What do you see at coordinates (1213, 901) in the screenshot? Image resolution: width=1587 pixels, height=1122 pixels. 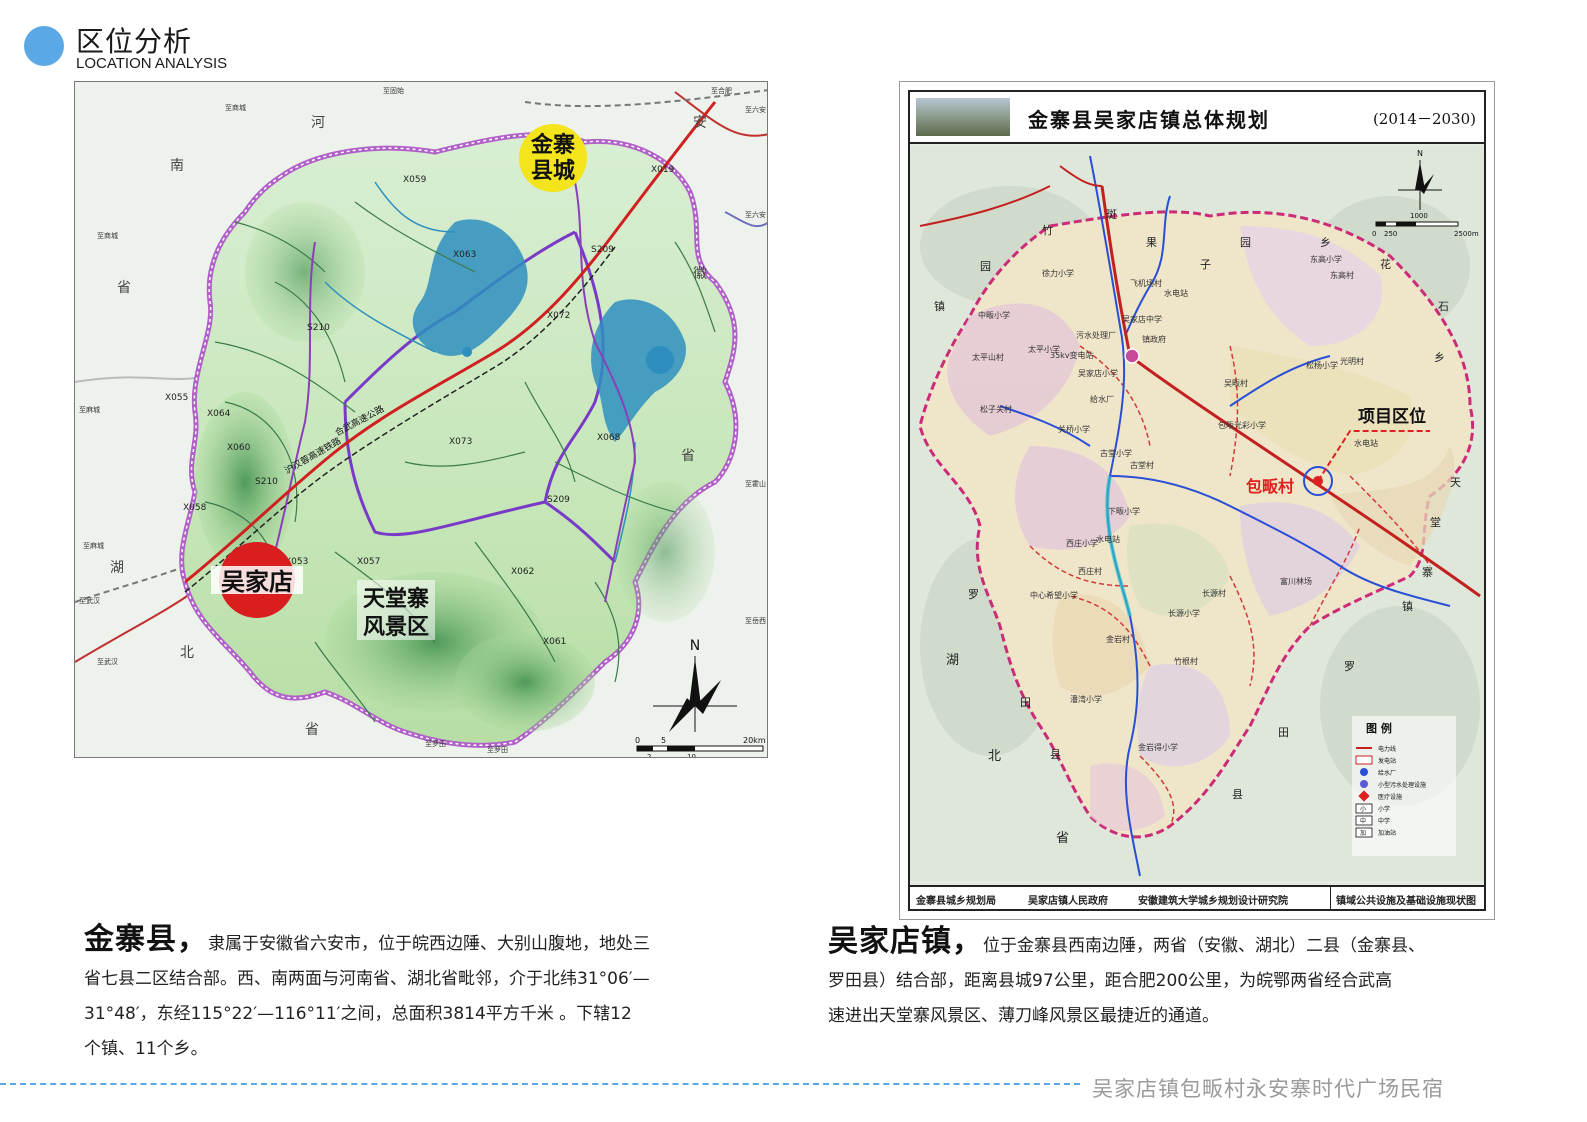 I see `plan-footer-org: 安徽建筑大学城乡规划设计研究院` at bounding box center [1213, 901].